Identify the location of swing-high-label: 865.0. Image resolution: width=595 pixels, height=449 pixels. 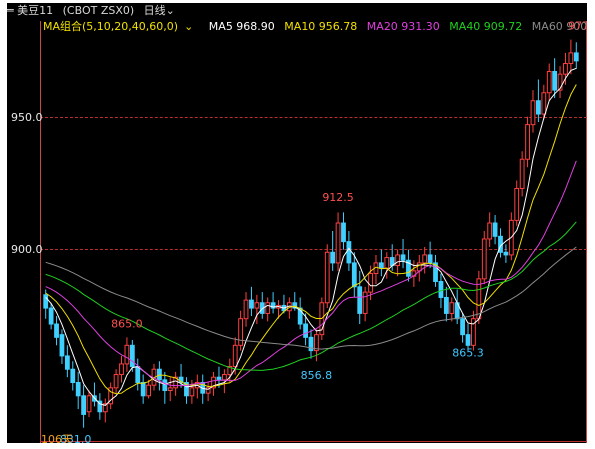
(127, 323).